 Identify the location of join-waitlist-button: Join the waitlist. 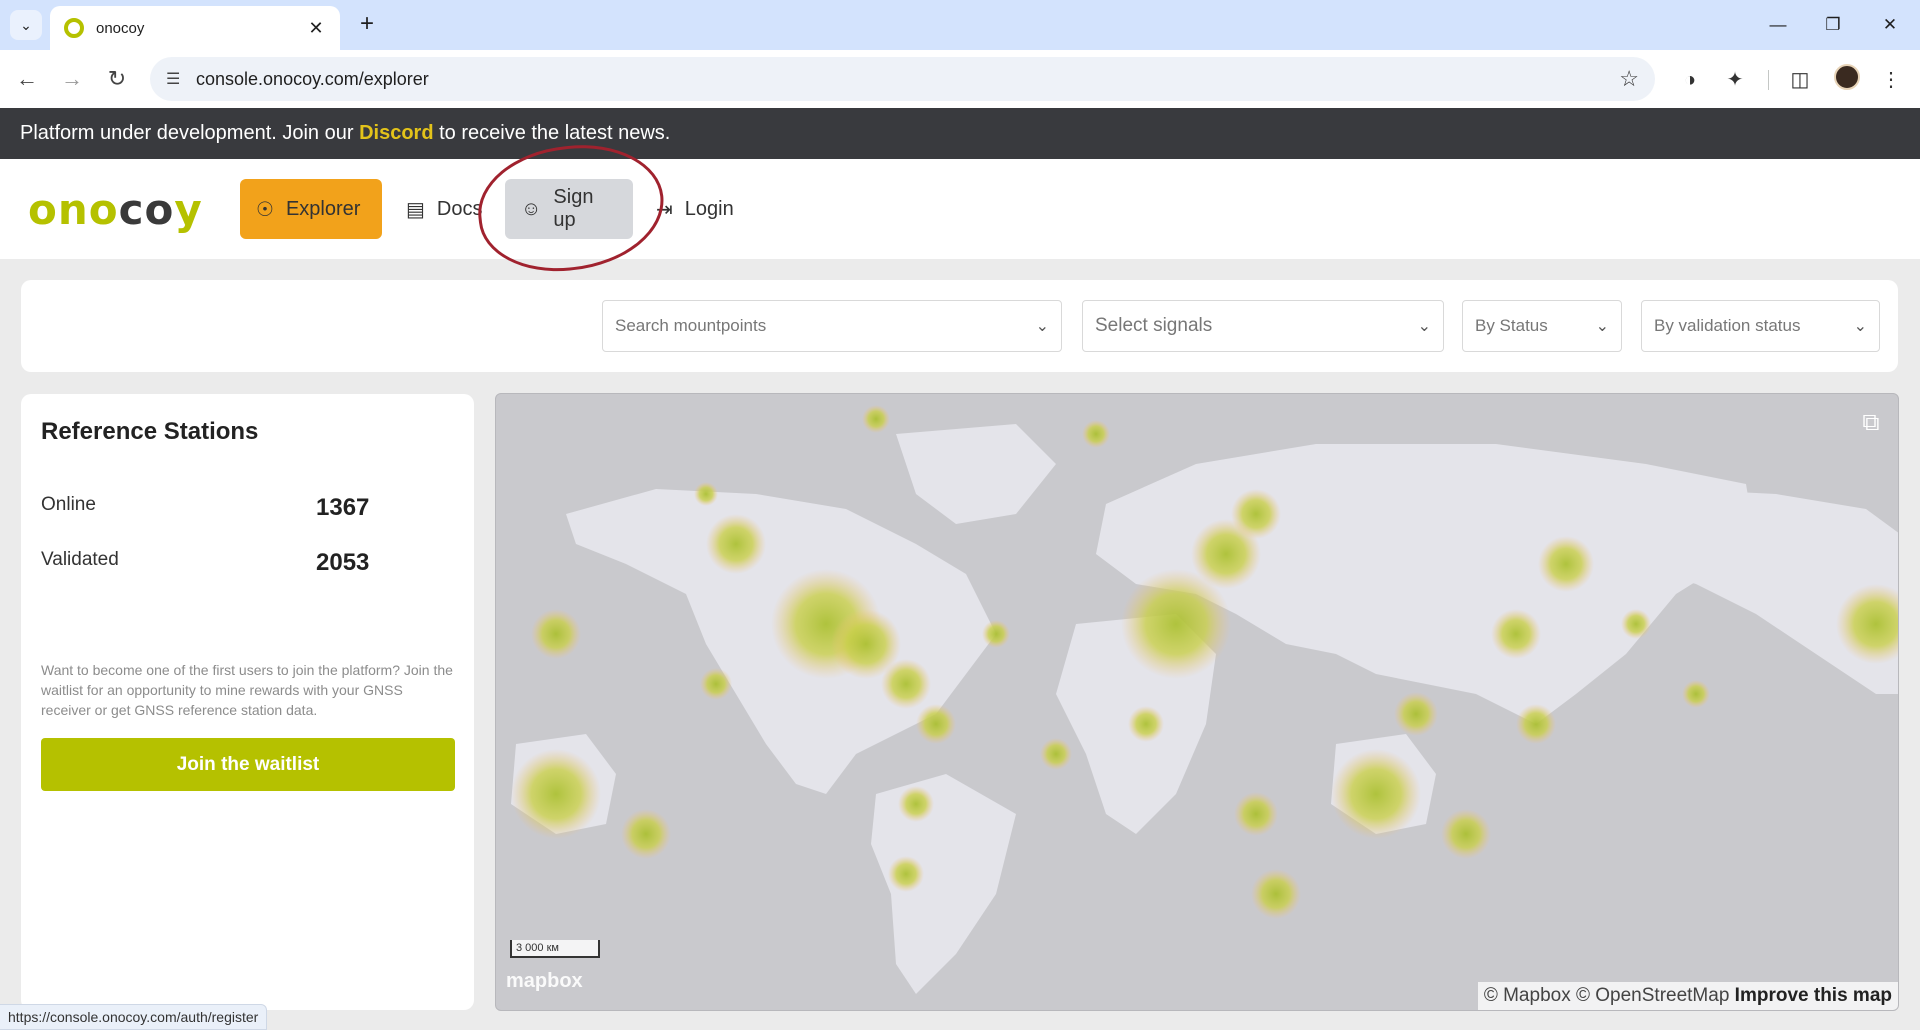
(248, 764).